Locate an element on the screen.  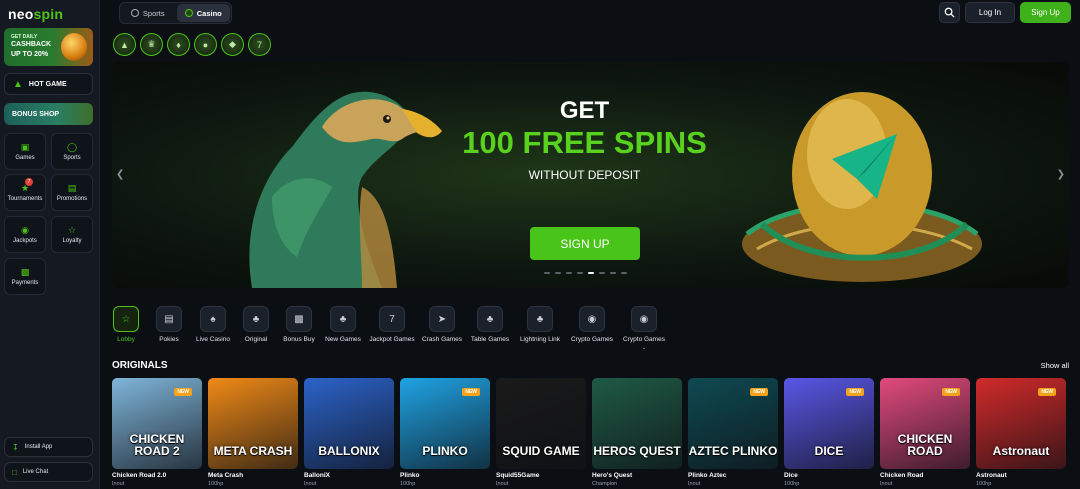
game-name: Dice is located at coordinates (829, 475).